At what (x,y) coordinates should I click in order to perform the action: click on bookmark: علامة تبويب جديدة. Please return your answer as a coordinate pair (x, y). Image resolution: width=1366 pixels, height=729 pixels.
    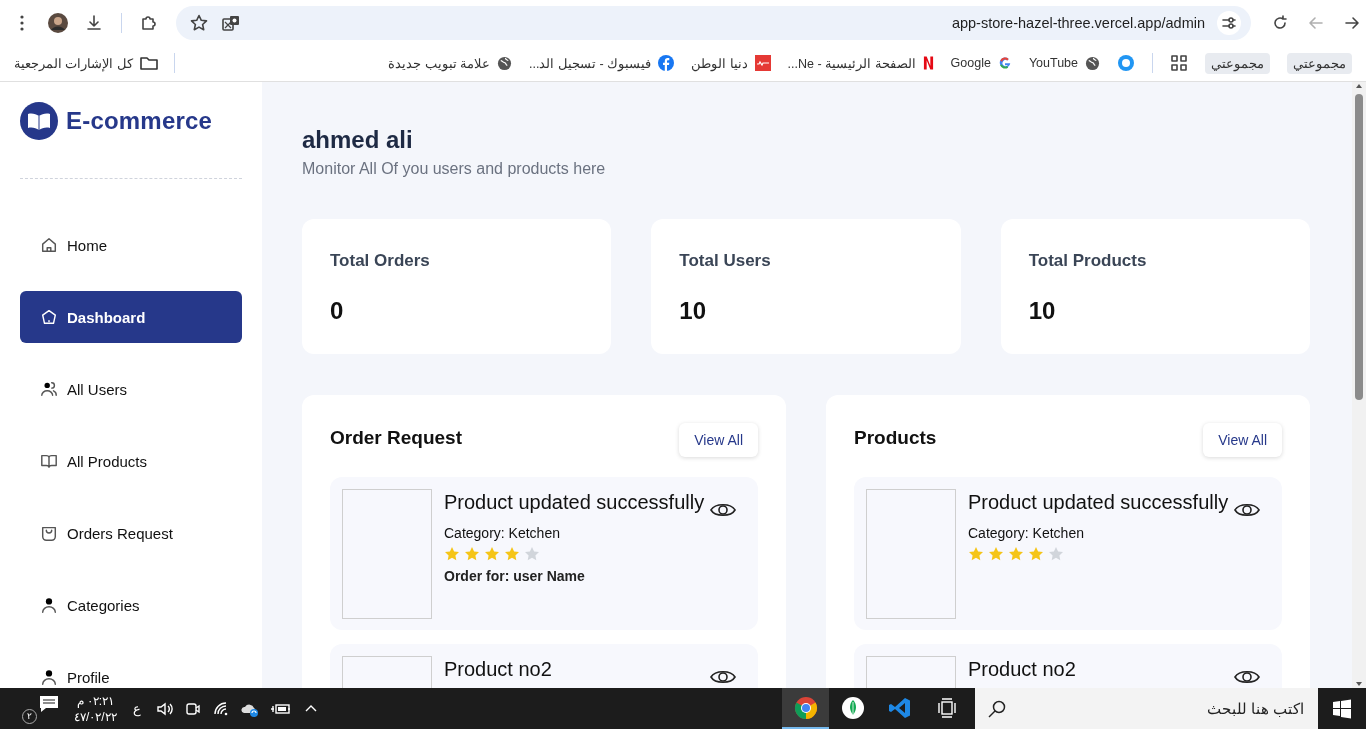
    Looking at the image, I should click on (450, 63).